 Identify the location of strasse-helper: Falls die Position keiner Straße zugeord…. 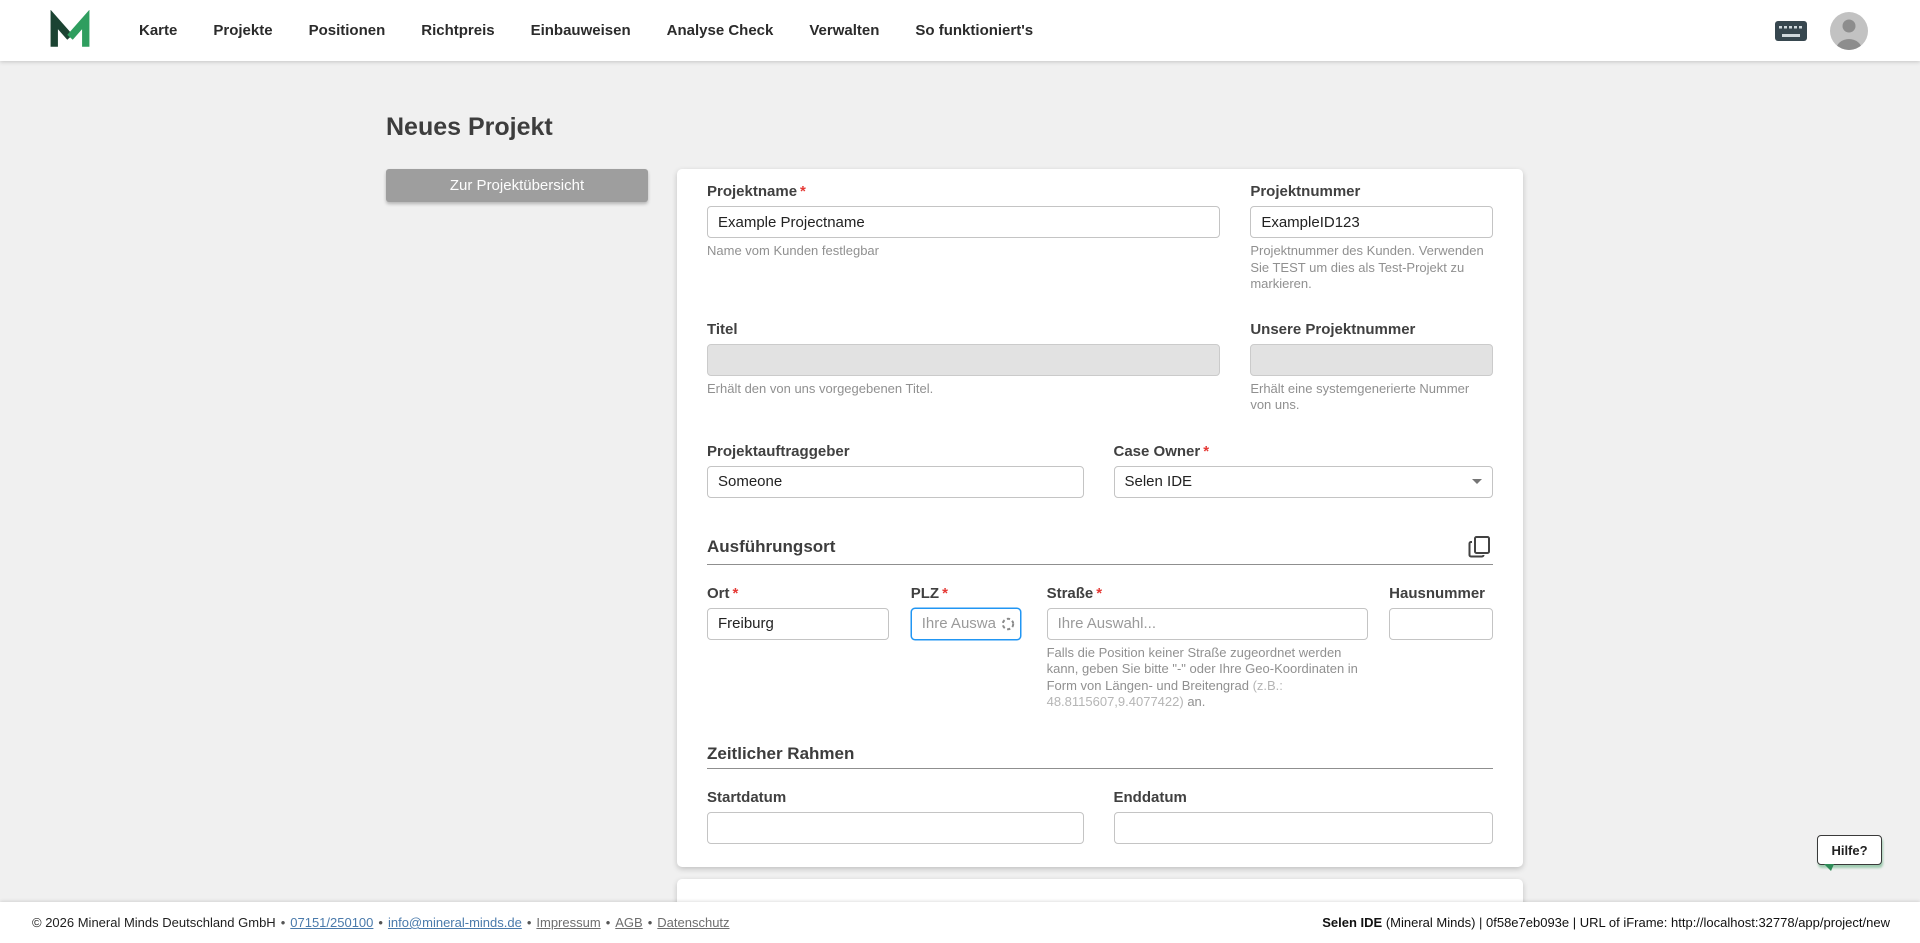
(1202, 677).